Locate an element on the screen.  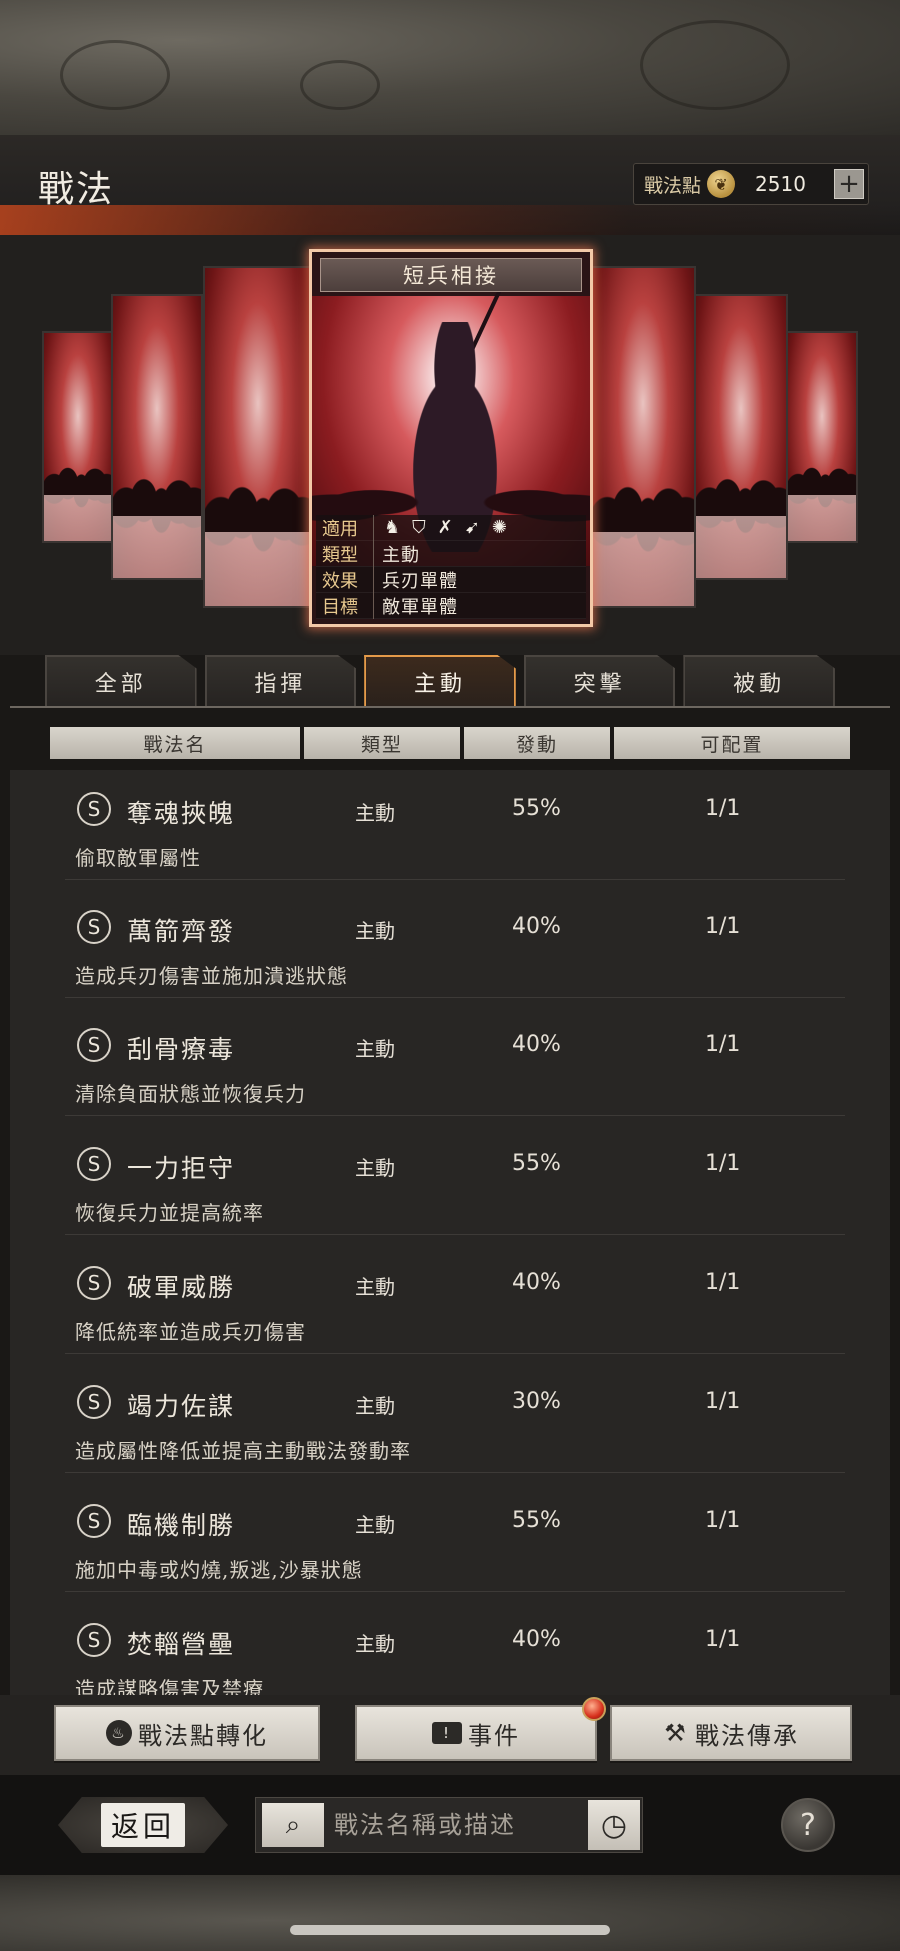
list-item: S 萬箭齊發 主動 40% 1/1 造成兵刃傷害並施加潰逃狀態 is located at coordinates (455, 943).